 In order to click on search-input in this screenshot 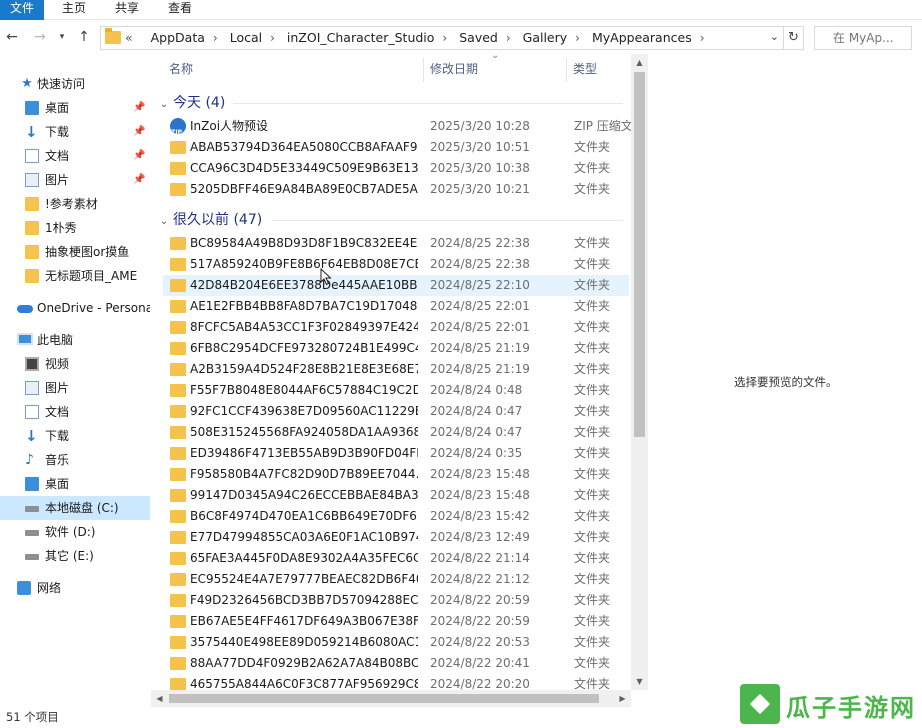, I will do `click(871, 38)`.